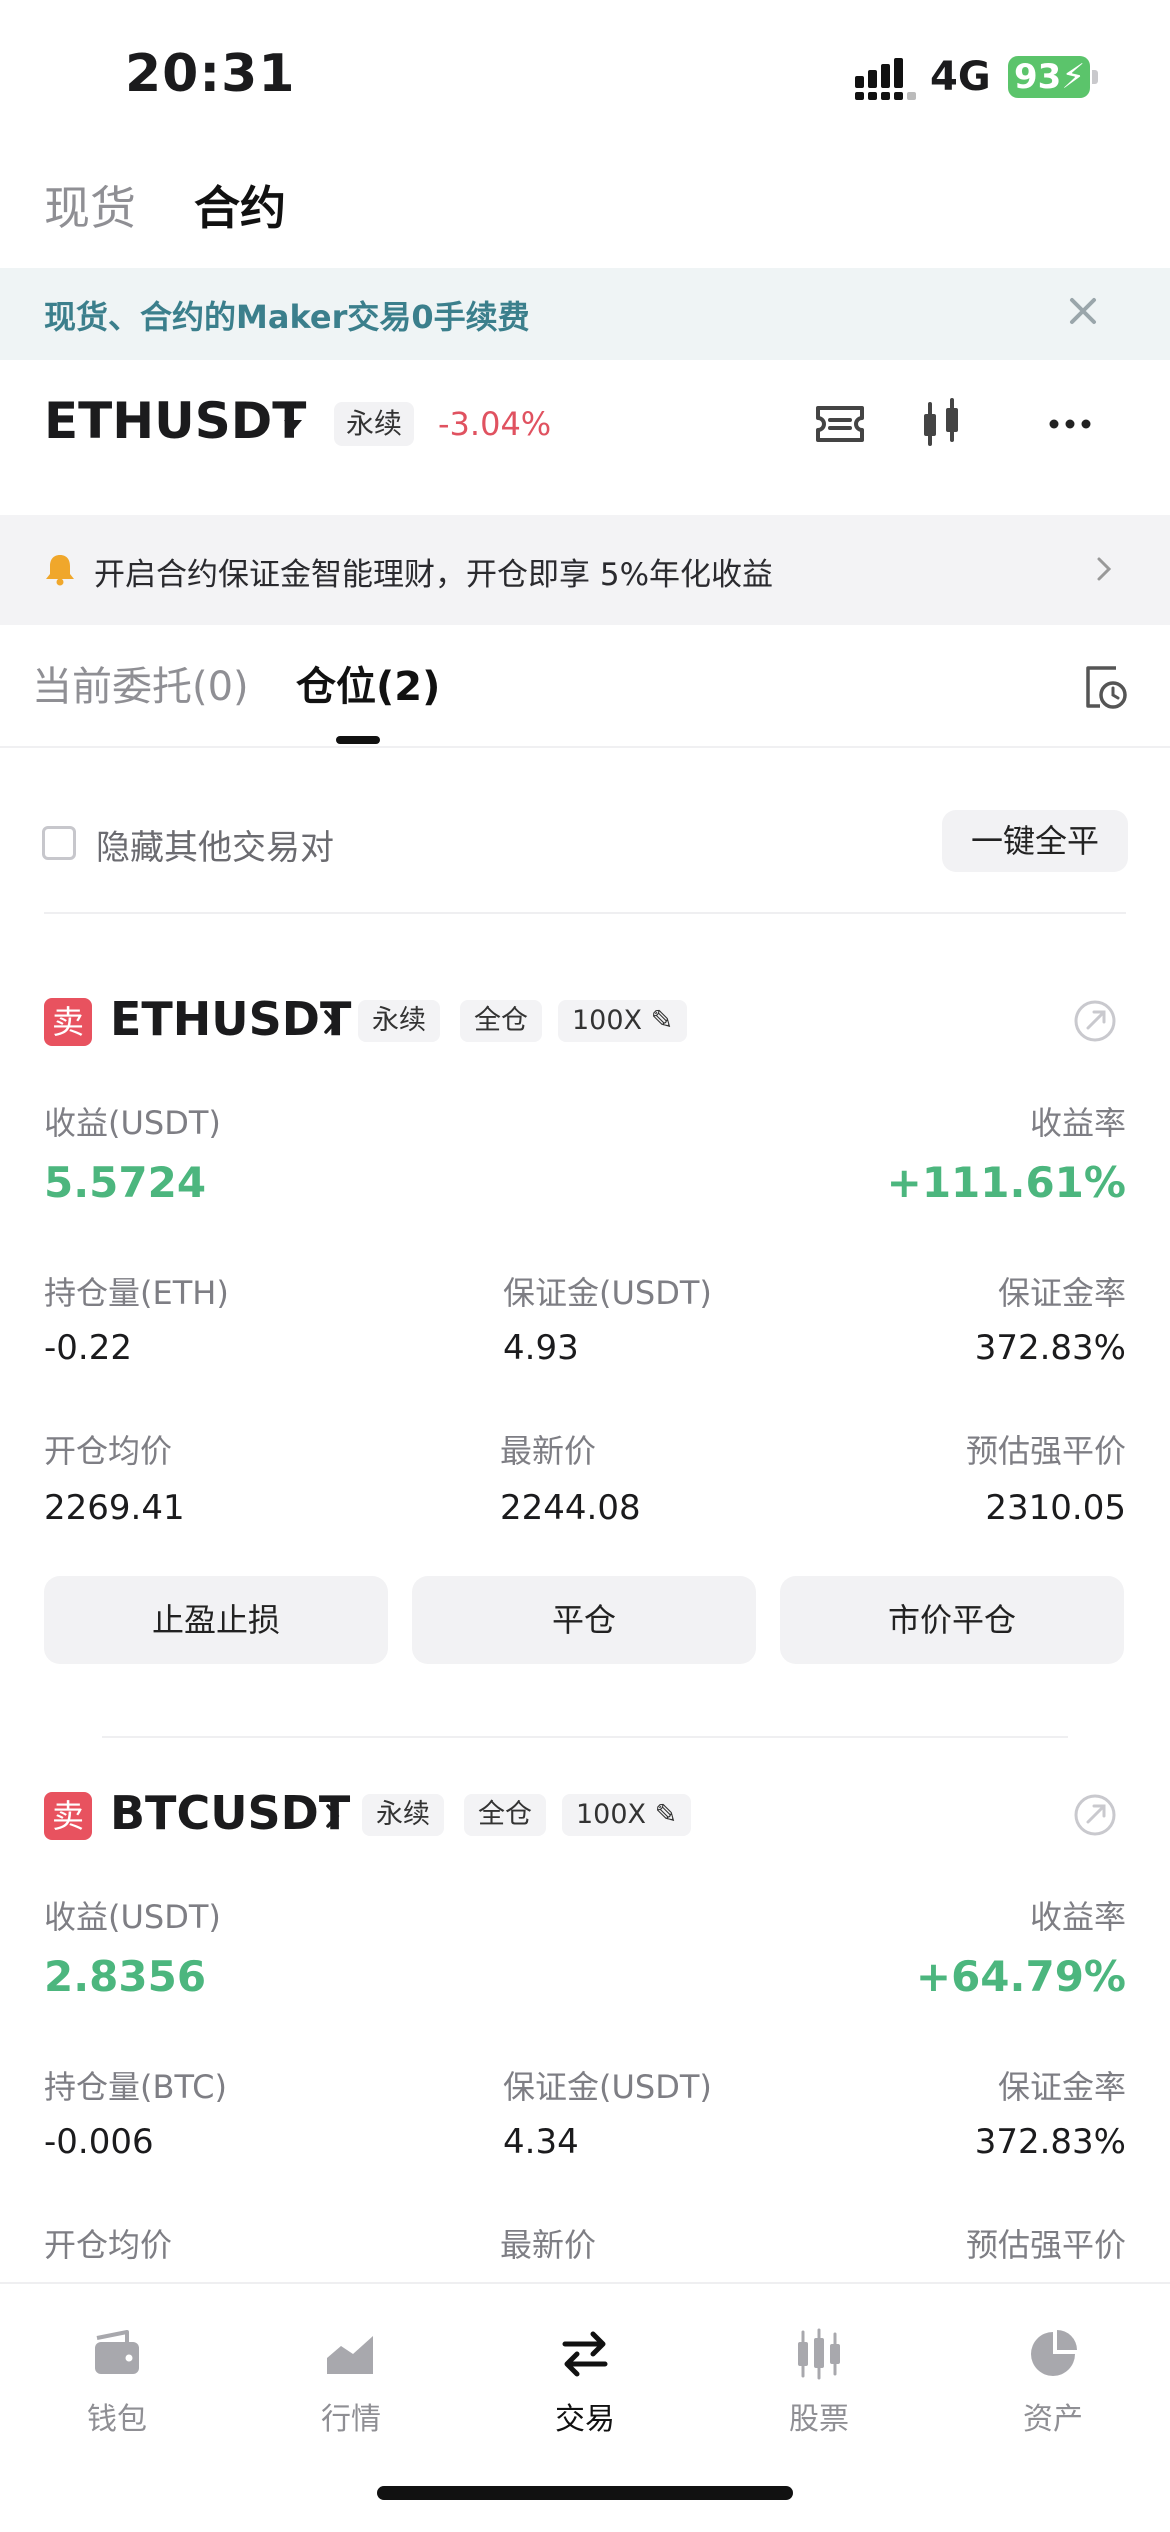 This screenshot has height=2532, width=1170. What do you see at coordinates (230, 1813) in the screenshot?
I see `position-symbol: BTCUSDT` at bounding box center [230, 1813].